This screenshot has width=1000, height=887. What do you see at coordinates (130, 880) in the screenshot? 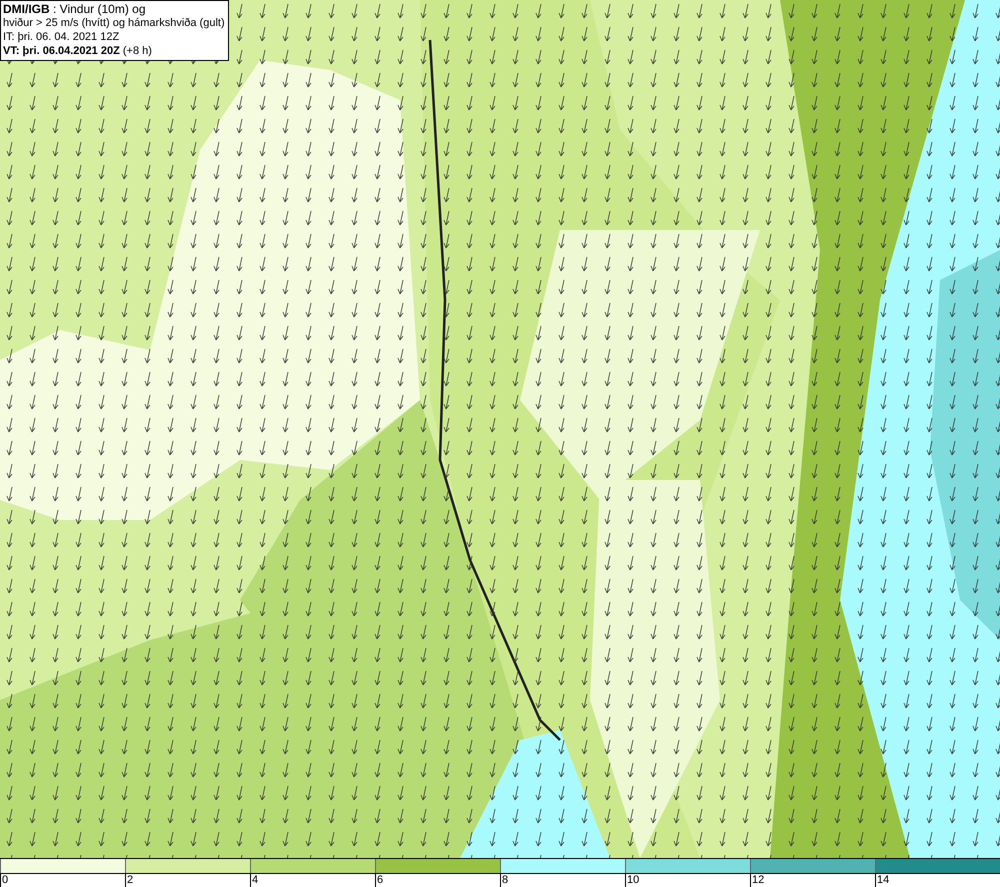
I see `legend-tick-label: 2` at bounding box center [130, 880].